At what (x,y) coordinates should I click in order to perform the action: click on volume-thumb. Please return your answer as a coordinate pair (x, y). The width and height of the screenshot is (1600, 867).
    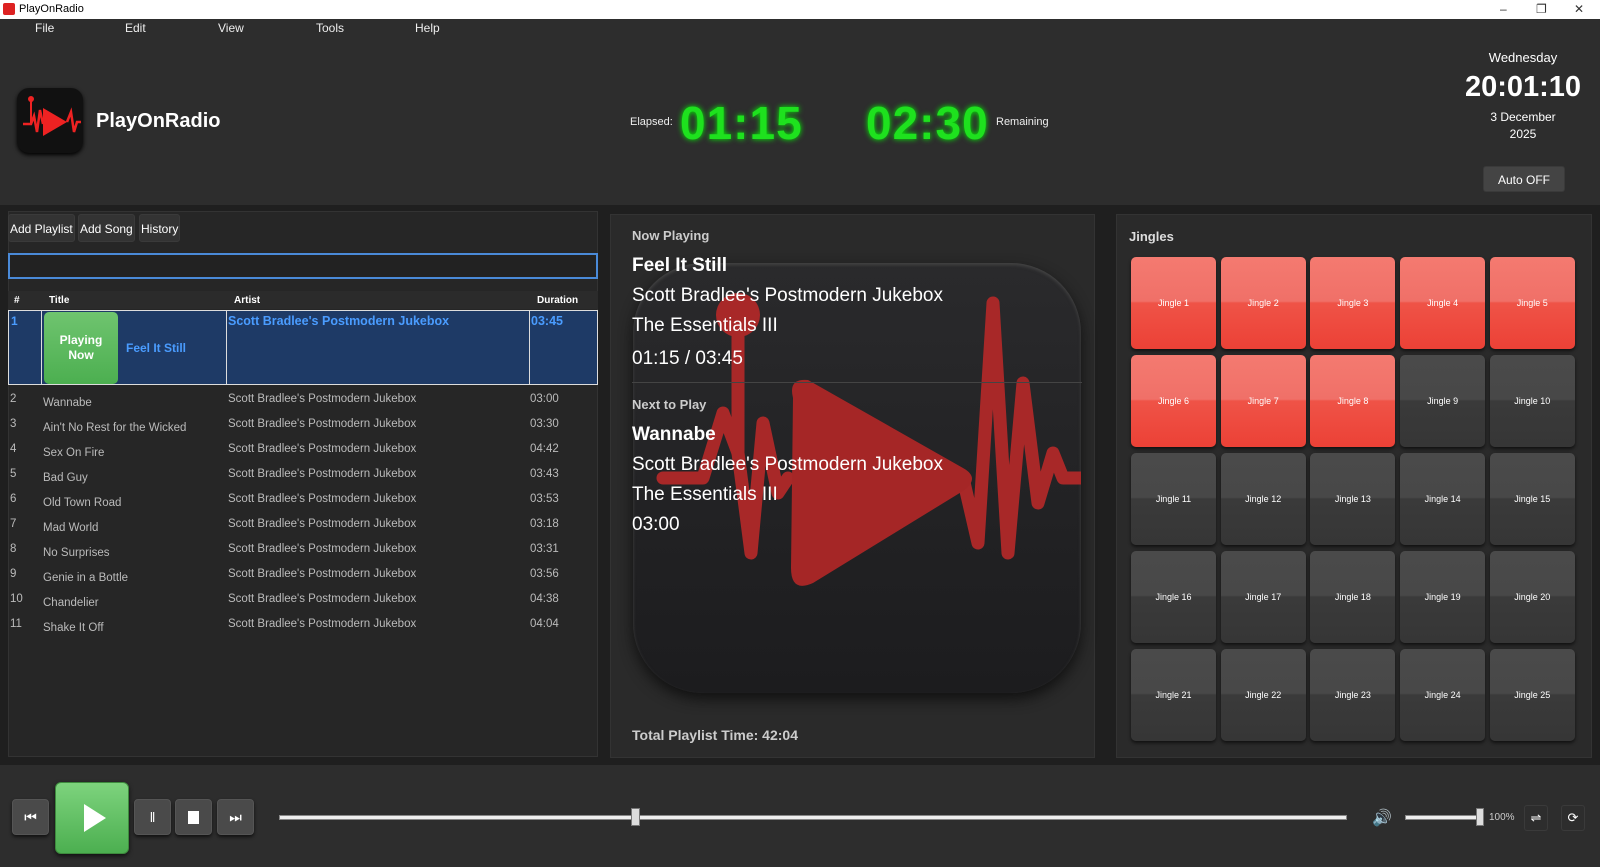
    Looking at the image, I should click on (1480, 817).